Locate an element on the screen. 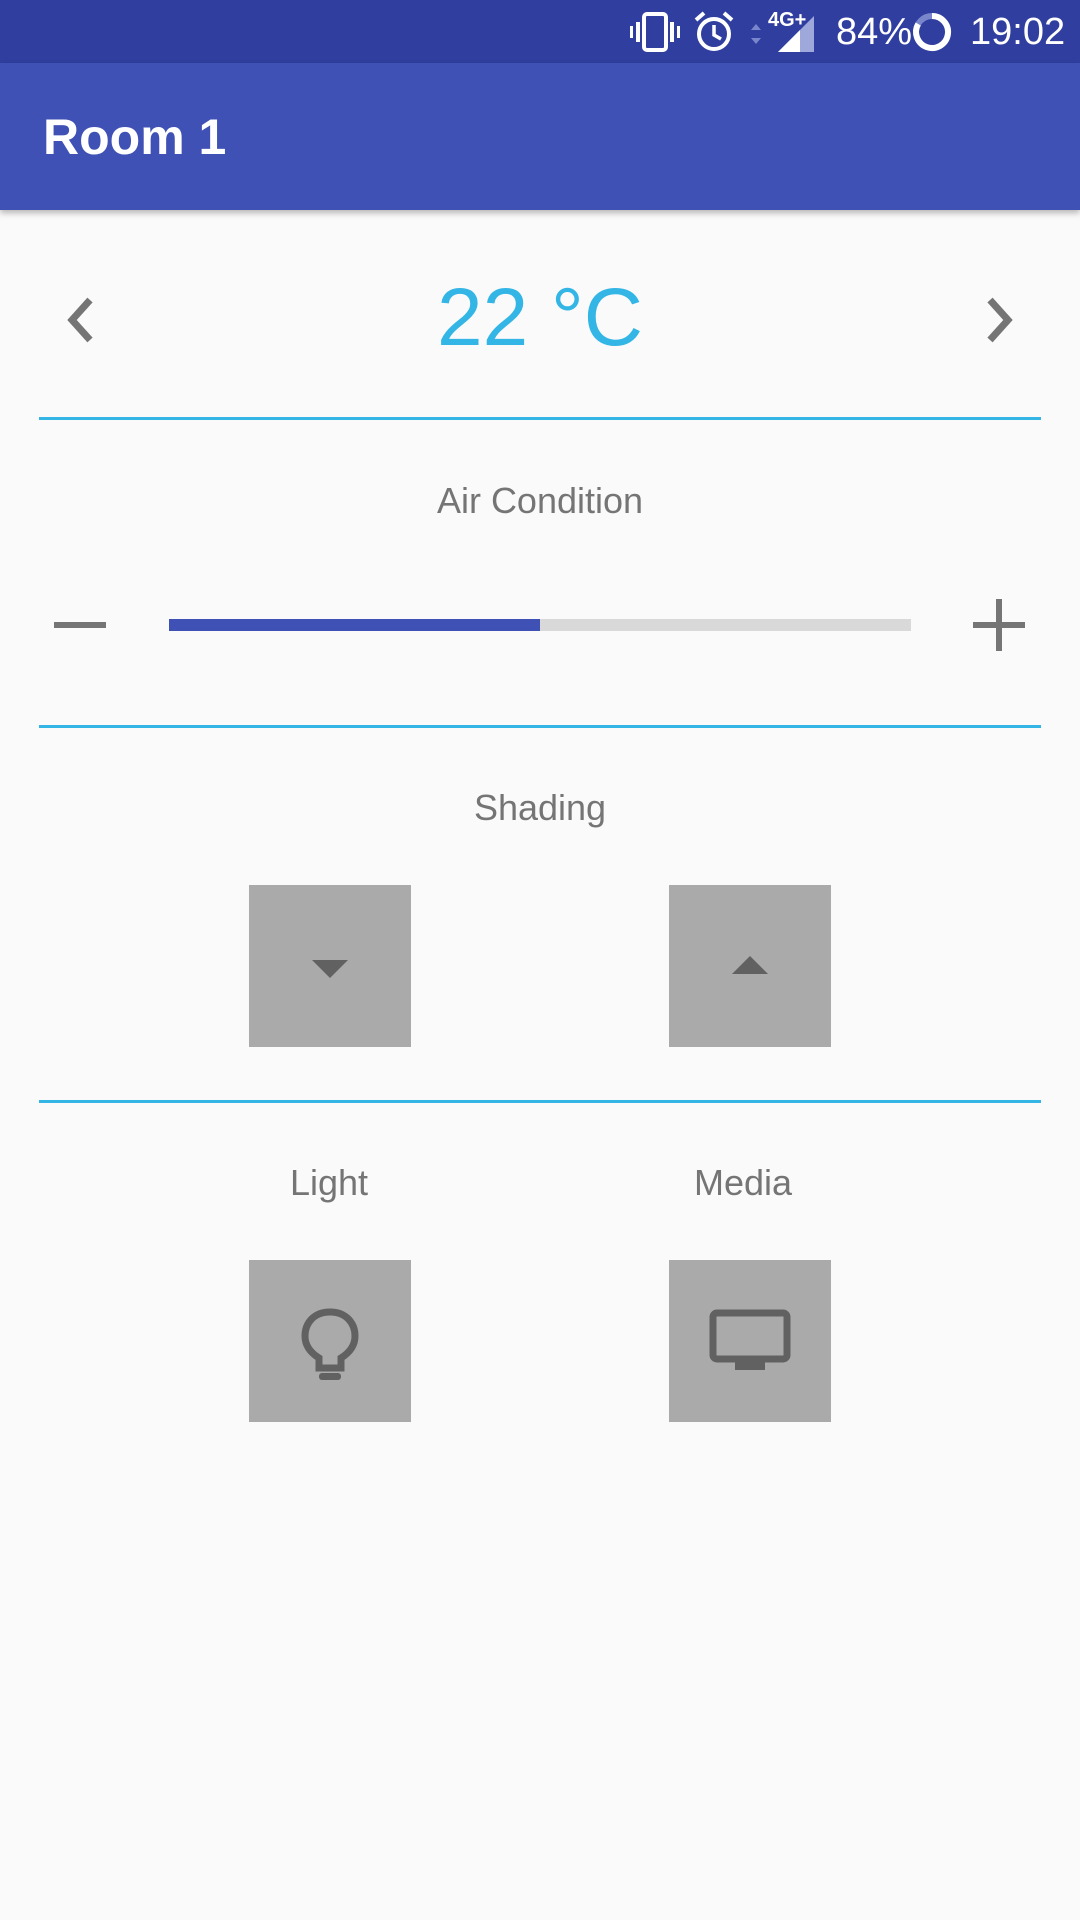  plus-icon is located at coordinates (999, 625).